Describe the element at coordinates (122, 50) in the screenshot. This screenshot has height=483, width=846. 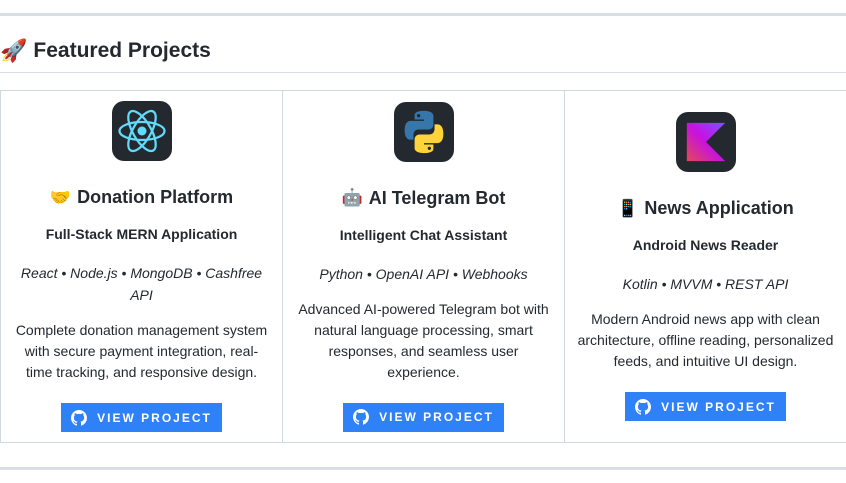
I see `section-title: Featured Projects` at that location.